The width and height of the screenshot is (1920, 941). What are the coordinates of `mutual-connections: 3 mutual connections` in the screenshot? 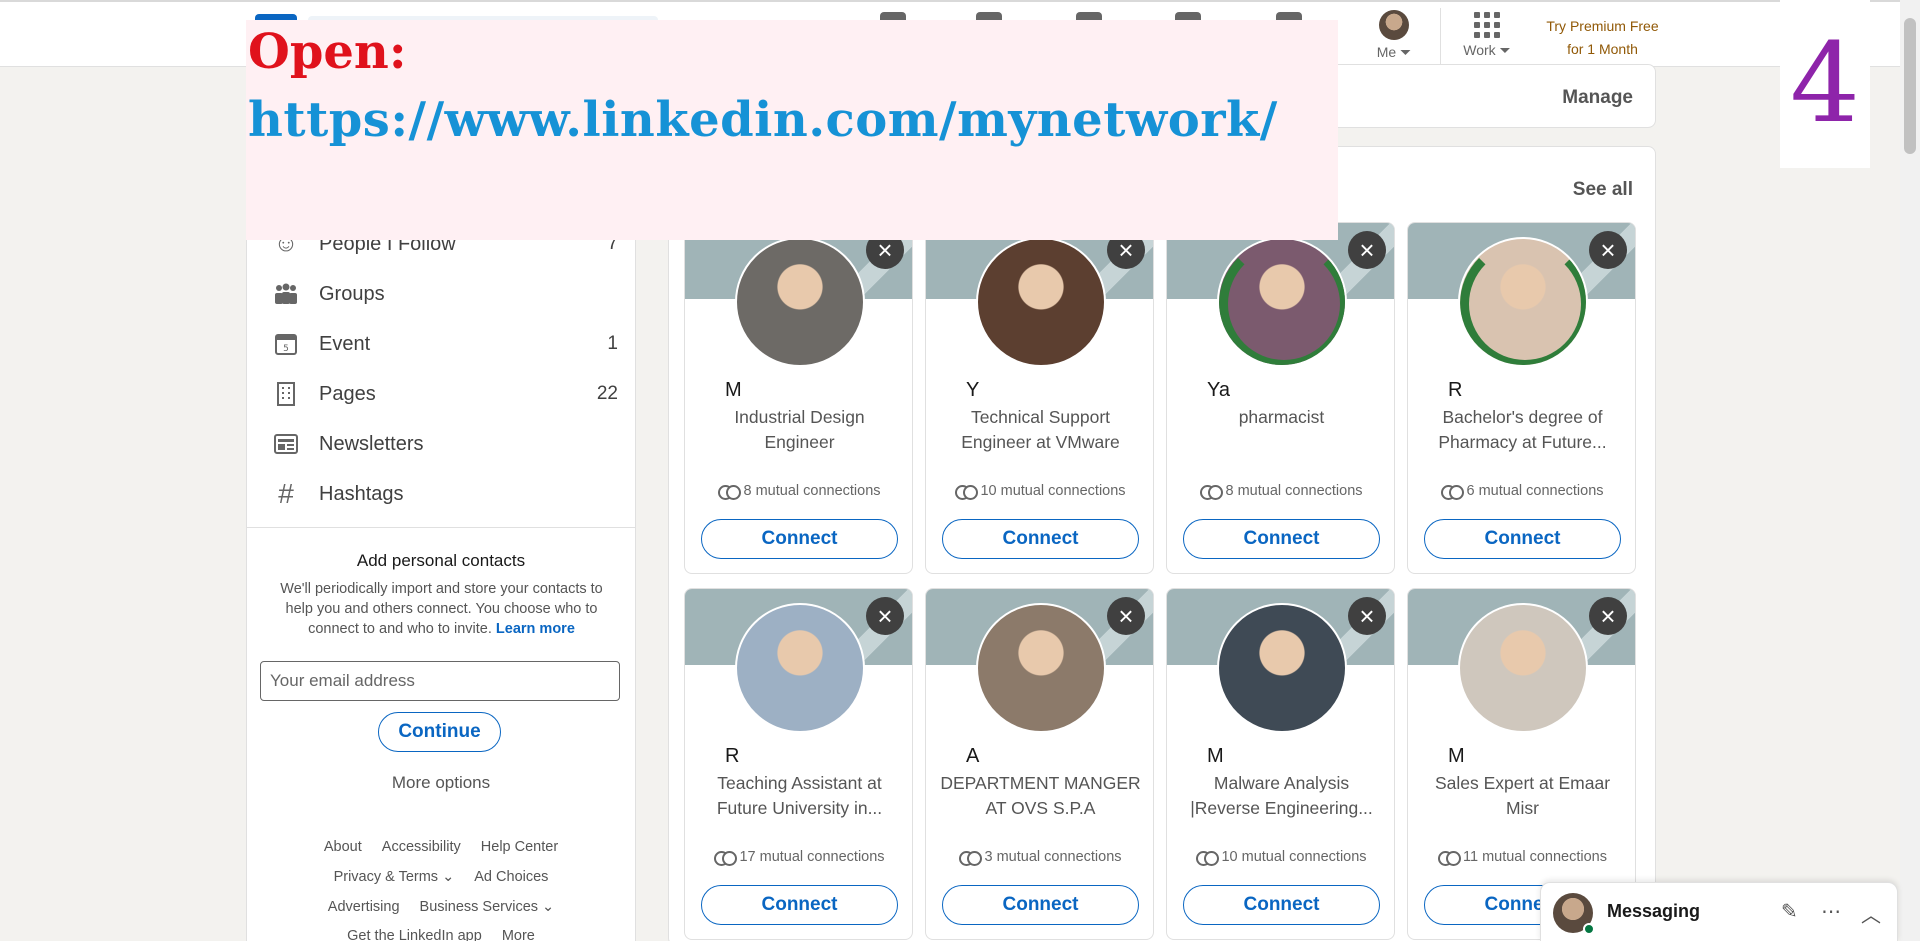 It's located at (1039, 858).